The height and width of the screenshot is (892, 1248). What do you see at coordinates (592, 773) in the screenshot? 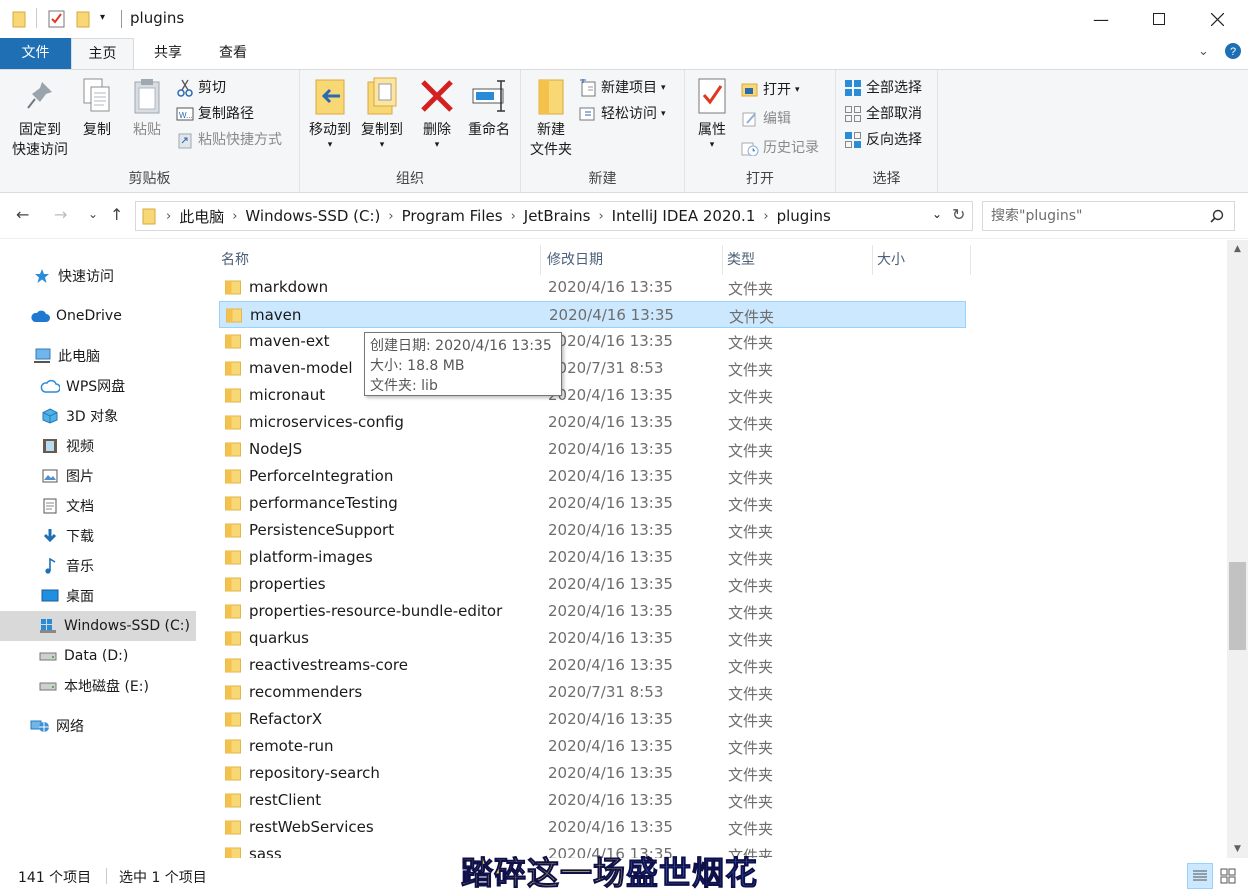
I see `file-row: repository-search 2020/4/16 13:35 文件夹` at bounding box center [592, 773].